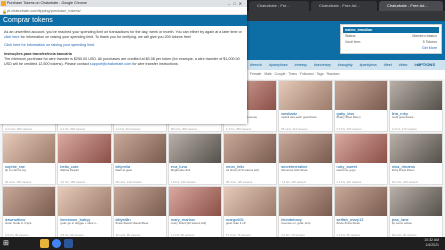  I want to click on nav-tag-7: #bbw, so click(403, 65).